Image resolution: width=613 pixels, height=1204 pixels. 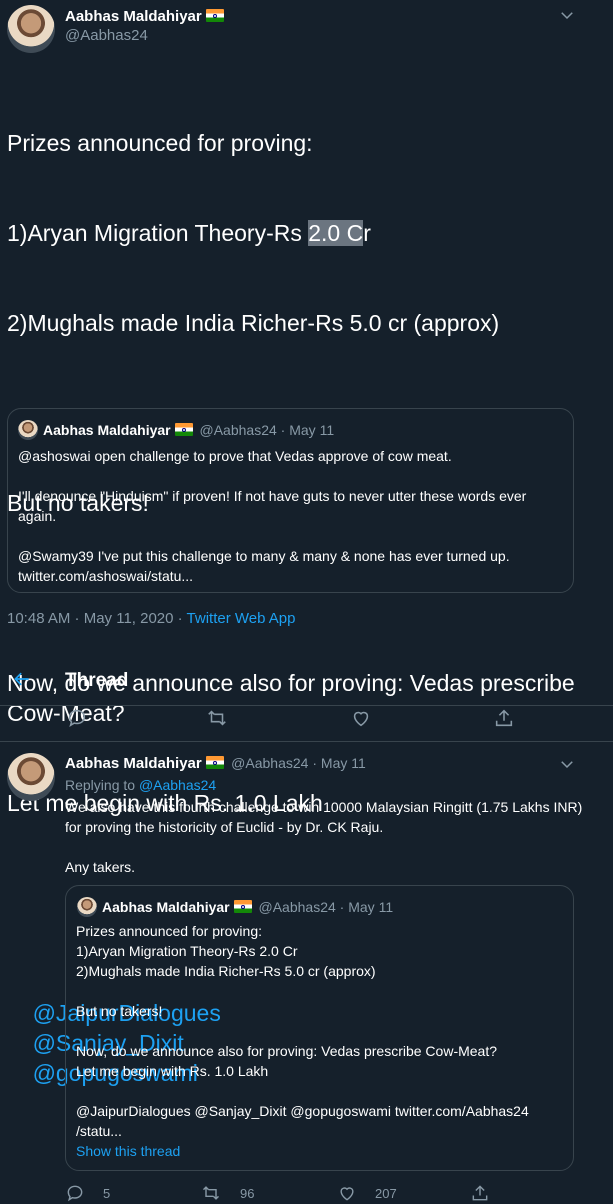 What do you see at coordinates (160, 143) in the screenshot?
I see `tweet-line: Prizes announced for proving:` at bounding box center [160, 143].